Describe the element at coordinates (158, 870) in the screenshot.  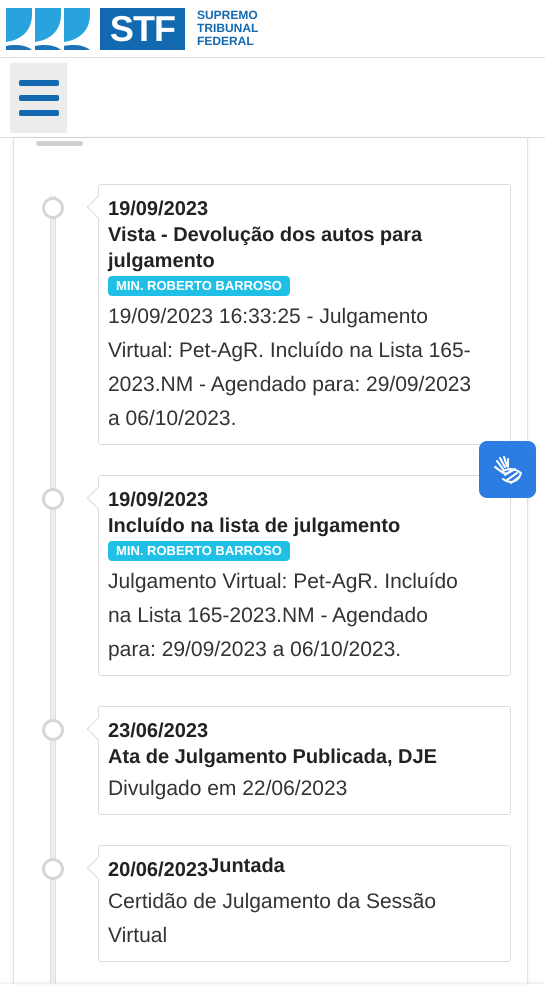
I see `event-date: 20/06/2023` at that location.